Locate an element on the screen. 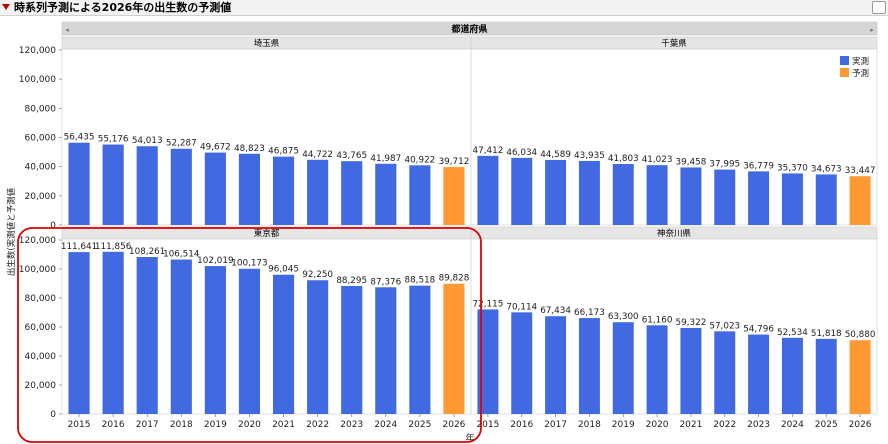 The height and width of the screenshot is (444, 888). bar-value-label: 44,722 is located at coordinates (317, 155).